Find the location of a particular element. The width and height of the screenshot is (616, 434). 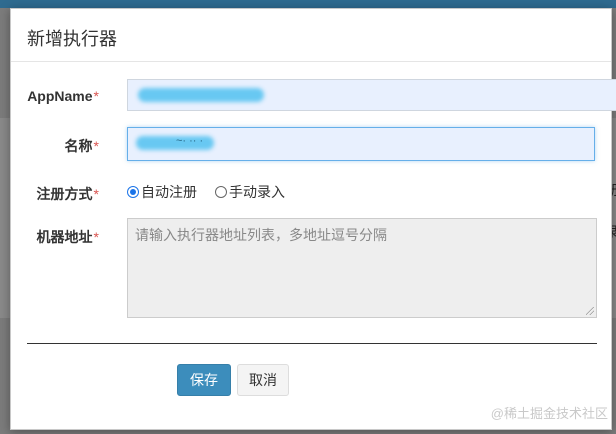

name-input: ~· ·· · is located at coordinates (361, 144).